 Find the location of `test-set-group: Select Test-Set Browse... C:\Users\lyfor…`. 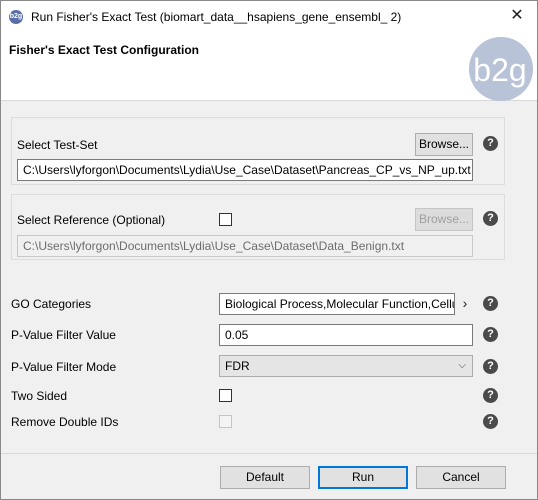

test-set-group: Select Test-Set Browse... C:\Users\lyfor… is located at coordinates (258, 151).